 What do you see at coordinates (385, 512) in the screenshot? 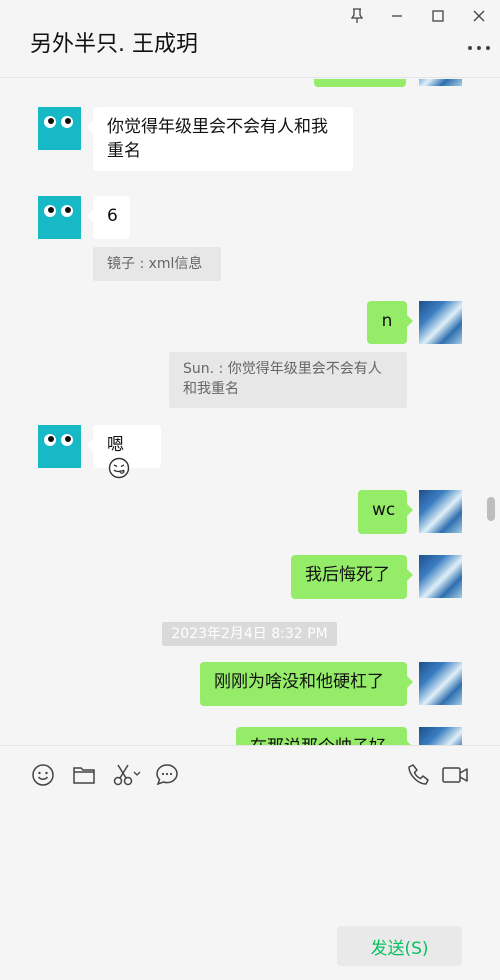
I see `message-bubble-self: wc` at bounding box center [385, 512].